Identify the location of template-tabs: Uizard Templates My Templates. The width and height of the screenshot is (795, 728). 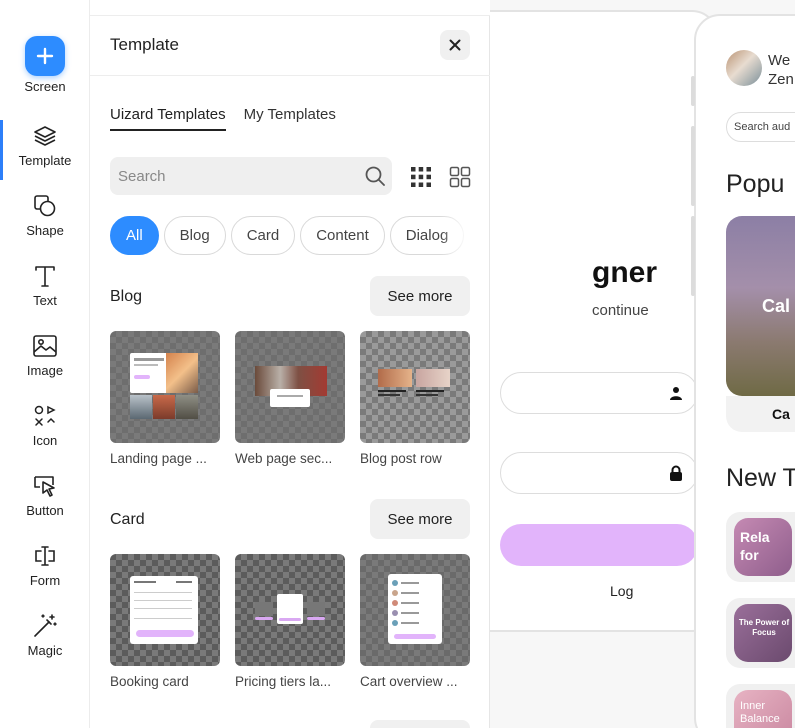
(223, 118).